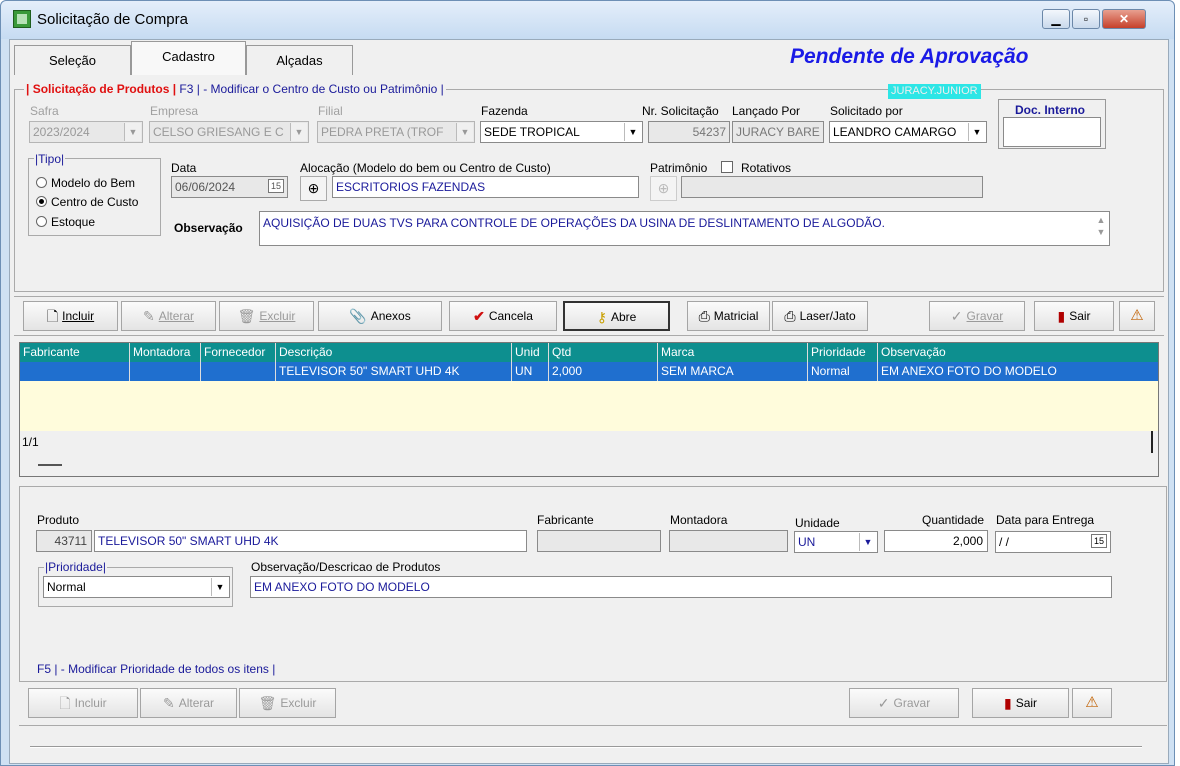 The height and width of the screenshot is (766, 1180). What do you see at coordinates (64, 541) in the screenshot?
I see `produto-code-field: 43711` at bounding box center [64, 541].